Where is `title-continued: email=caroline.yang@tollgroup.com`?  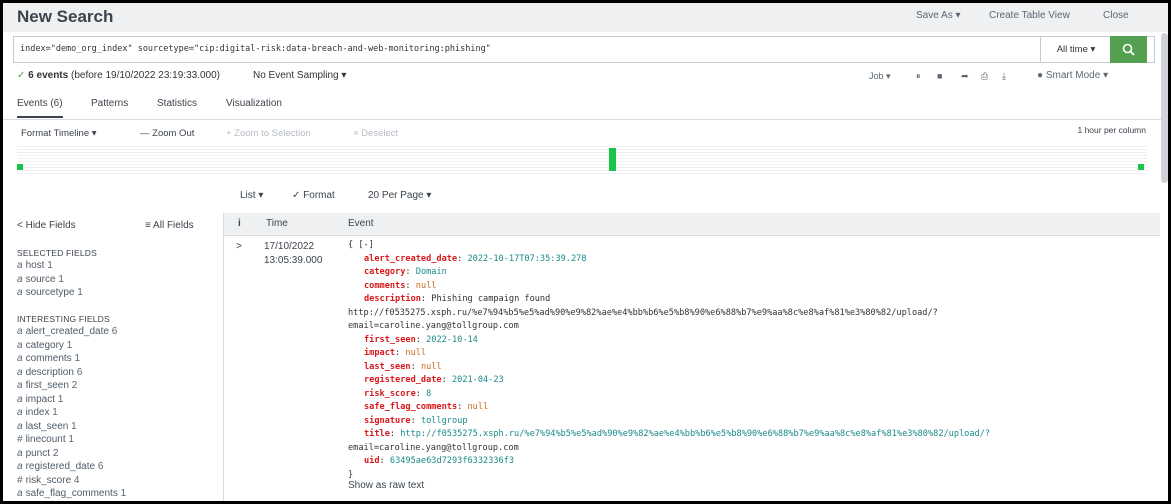 title-continued: email=caroline.yang@tollgroup.com is located at coordinates (433, 447).